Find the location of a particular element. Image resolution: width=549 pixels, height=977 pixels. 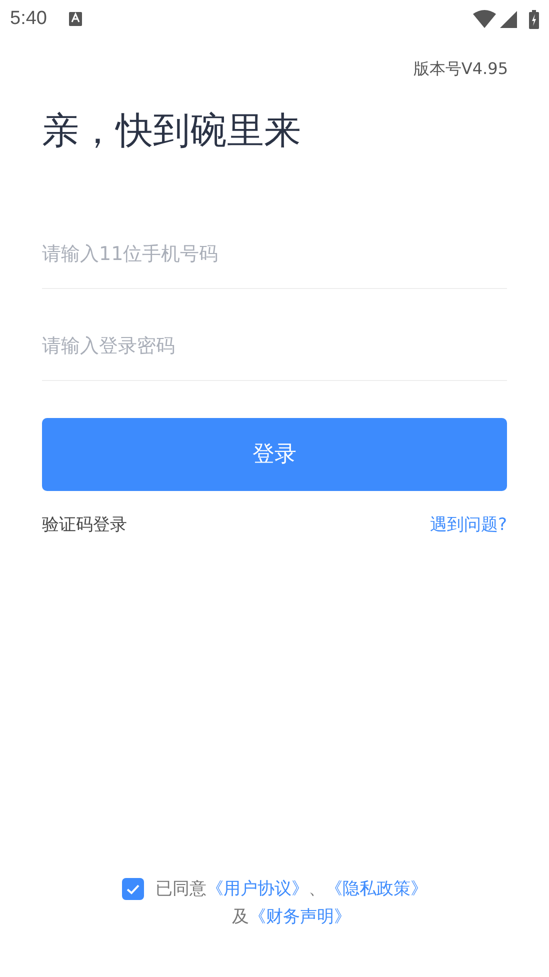

page-title: 亲，快到碗里来 is located at coordinates (171, 130).